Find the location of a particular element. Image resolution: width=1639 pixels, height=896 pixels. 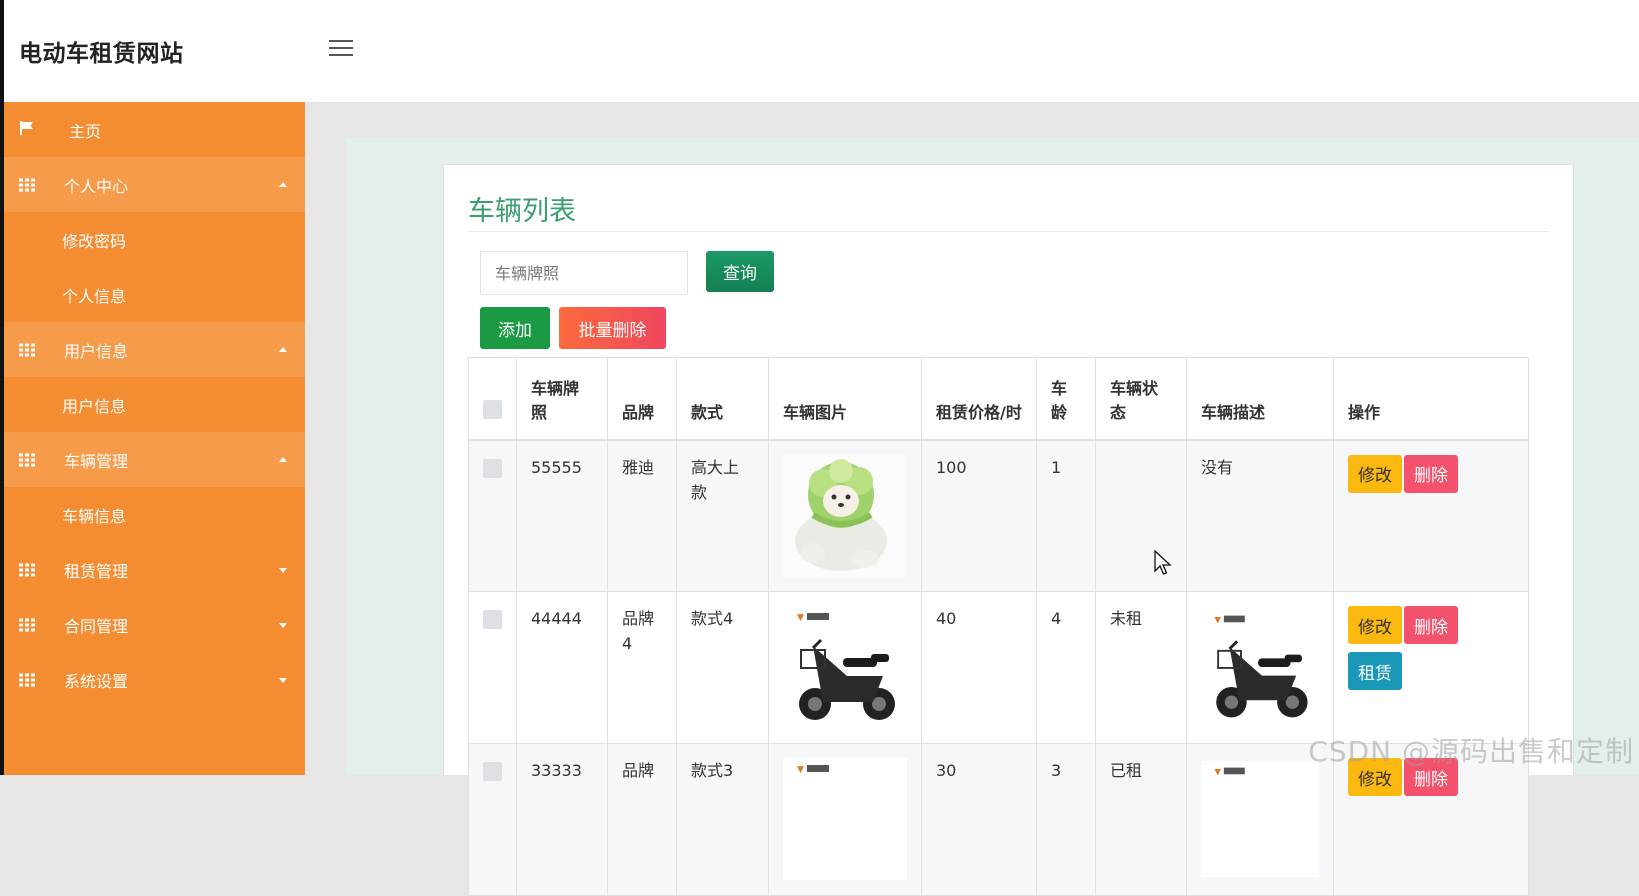

cell-image is located at coordinates (845, 515).